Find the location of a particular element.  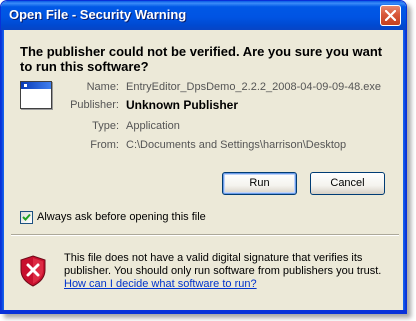

always-ask-label: Always ask before opening this file is located at coordinates (121, 217).